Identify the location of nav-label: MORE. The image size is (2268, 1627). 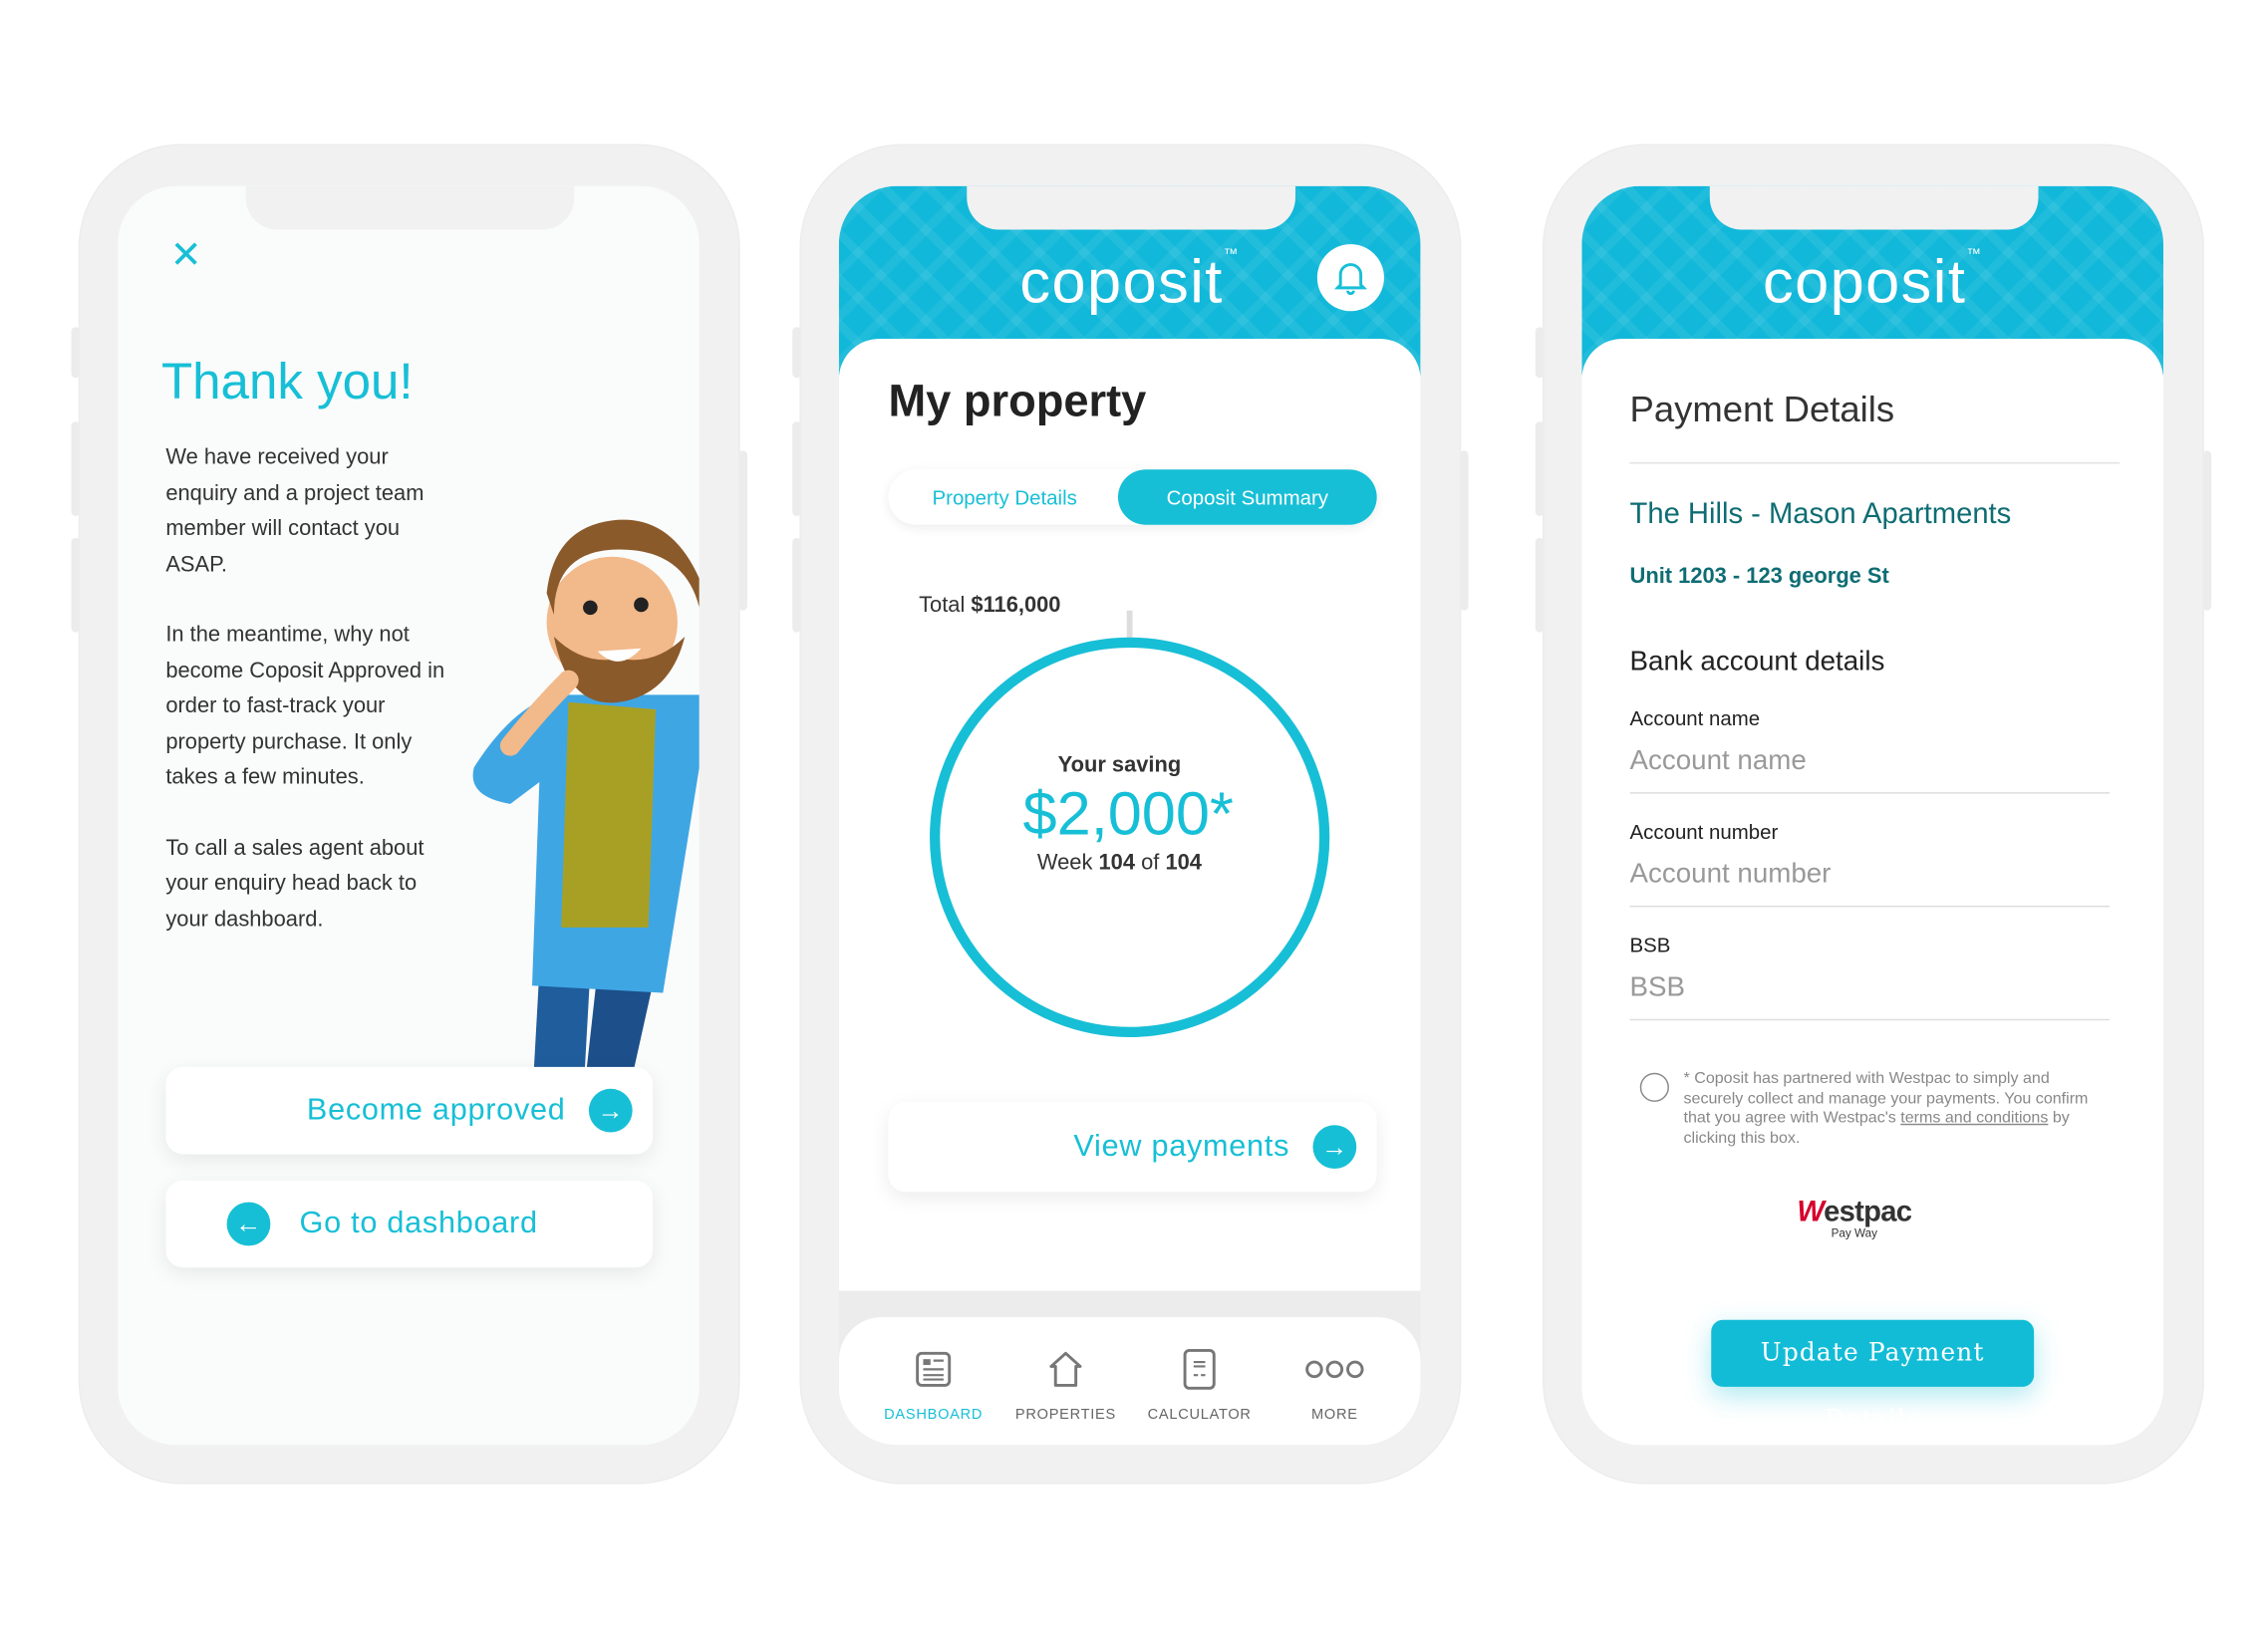
(1335, 1415).